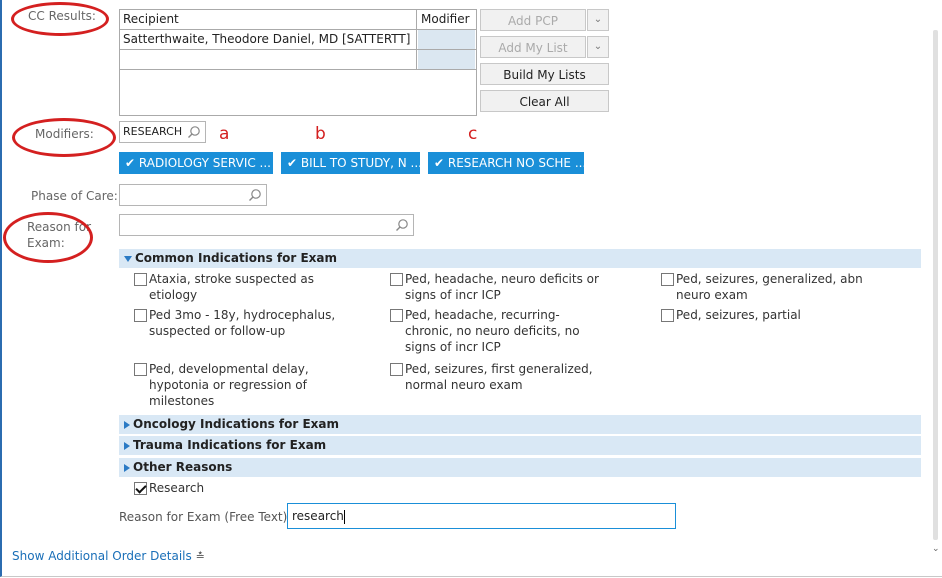  What do you see at coordinates (481, 516) in the screenshot?
I see `reason-free-text-input: research` at bounding box center [481, 516].